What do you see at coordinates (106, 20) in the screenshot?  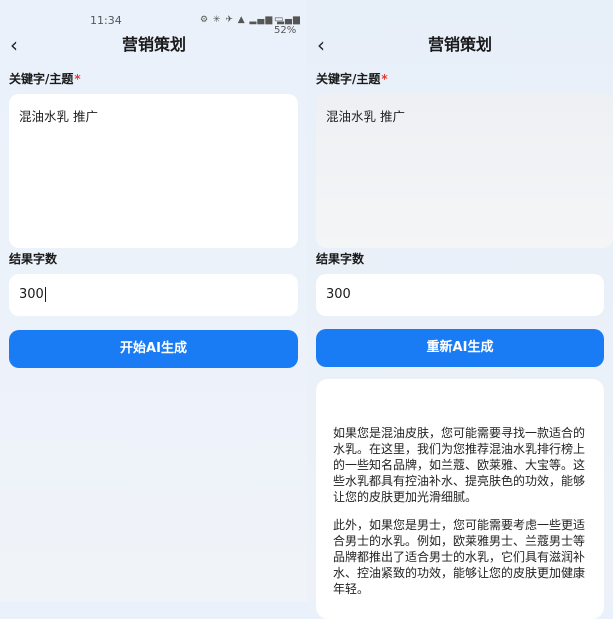 I see `status-time: 11:34` at bounding box center [106, 20].